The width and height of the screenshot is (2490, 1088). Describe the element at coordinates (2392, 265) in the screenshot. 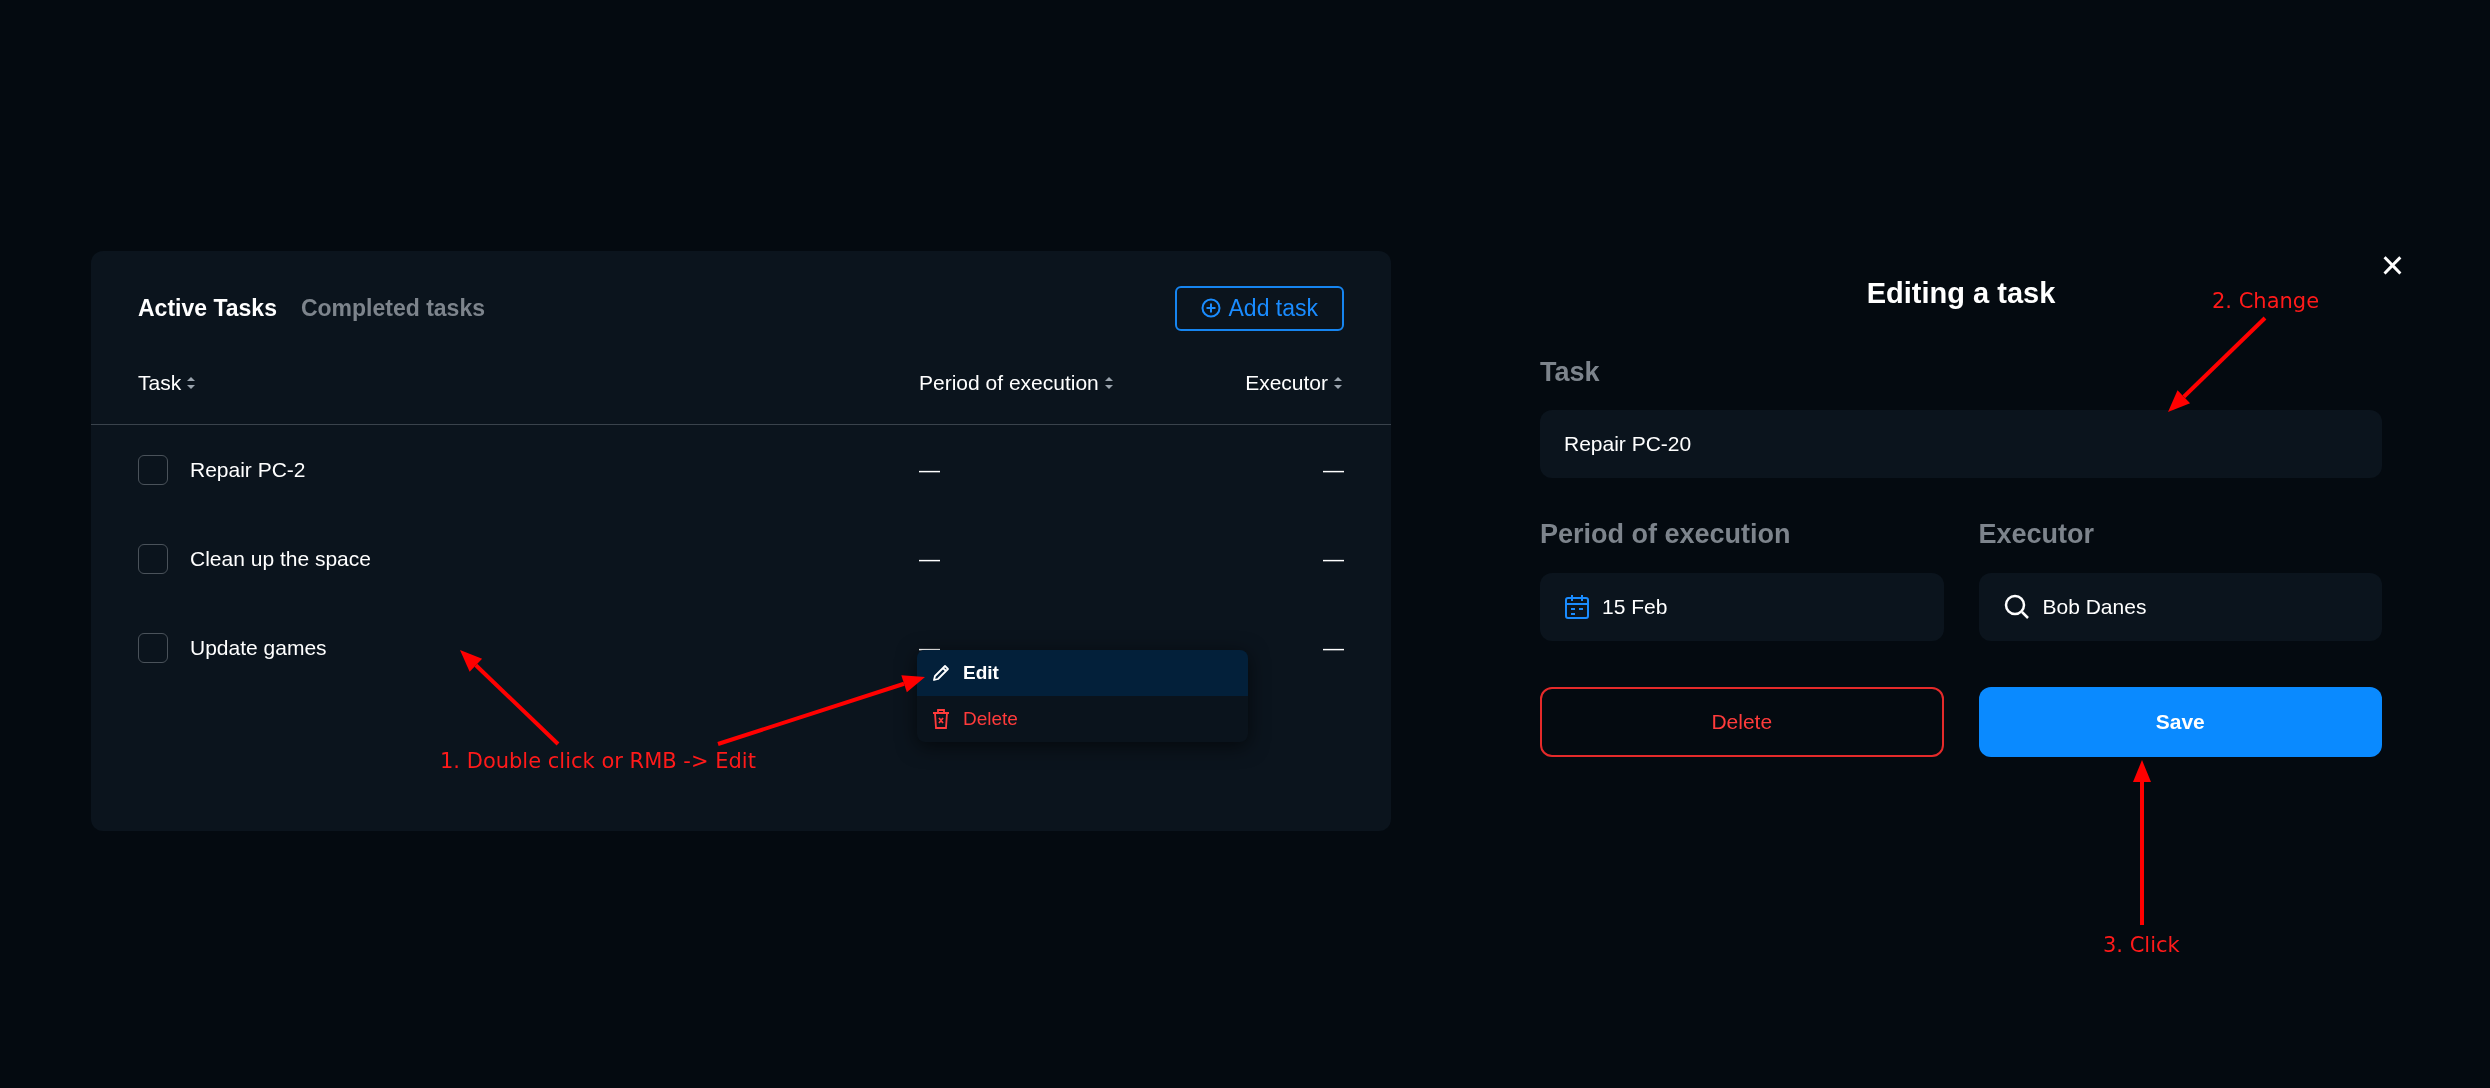

I see `close-button: ×` at that location.